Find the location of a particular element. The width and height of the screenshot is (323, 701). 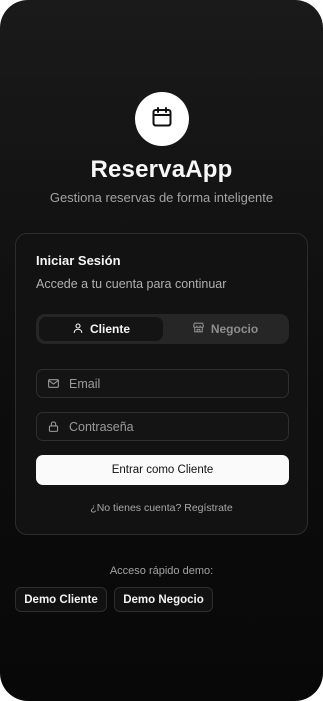

role-tabs: Cliente Negocio is located at coordinates (162, 329).